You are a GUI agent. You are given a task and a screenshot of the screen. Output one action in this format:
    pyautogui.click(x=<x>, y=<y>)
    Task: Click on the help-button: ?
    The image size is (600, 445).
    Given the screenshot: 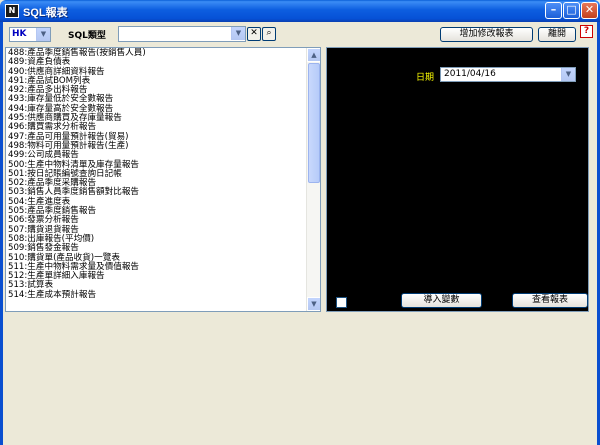 What is the action you would take?
    pyautogui.click(x=586, y=31)
    